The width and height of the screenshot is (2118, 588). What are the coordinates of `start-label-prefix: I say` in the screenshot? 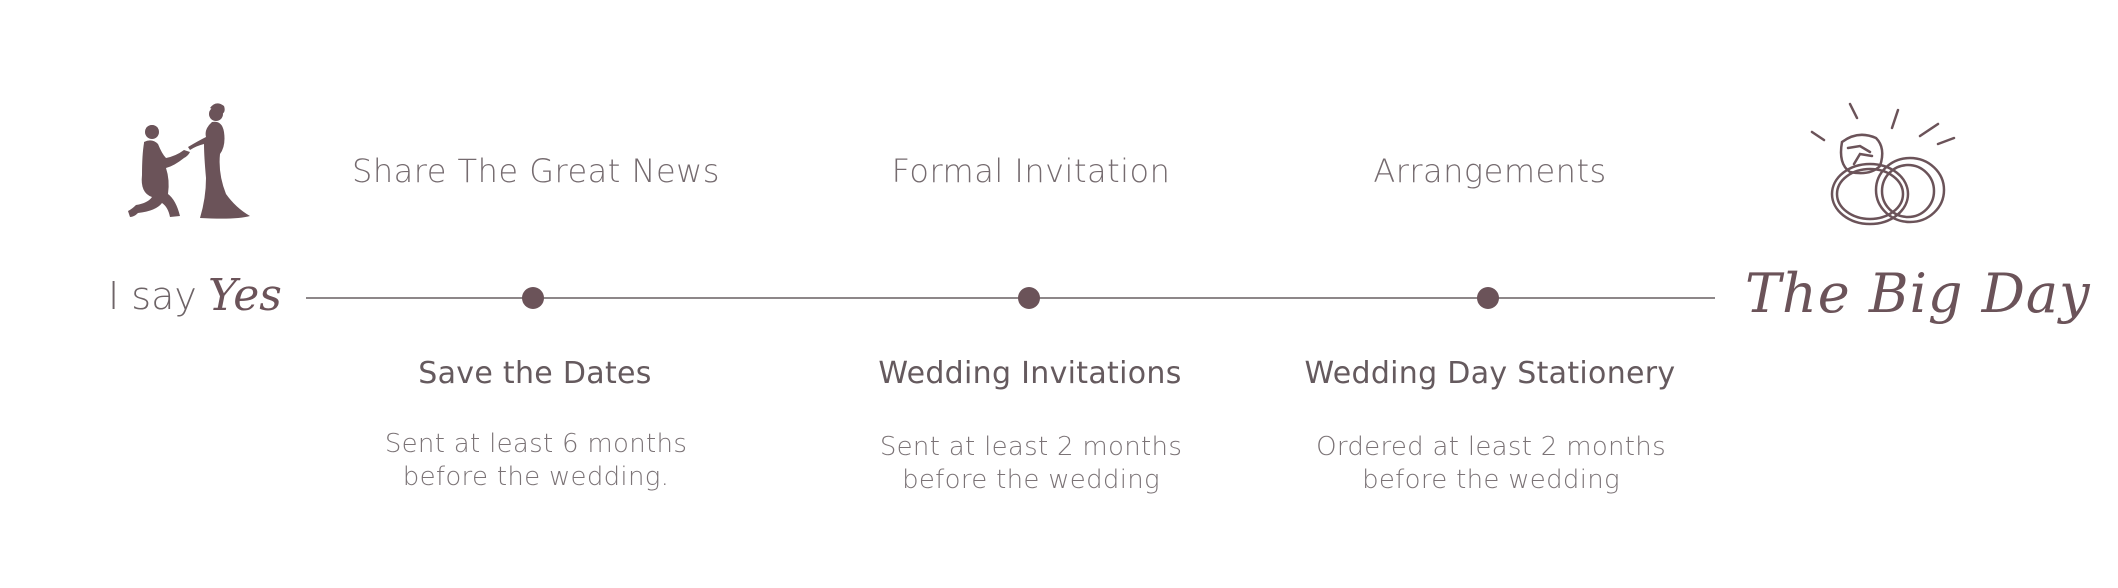 It's located at (152, 296).